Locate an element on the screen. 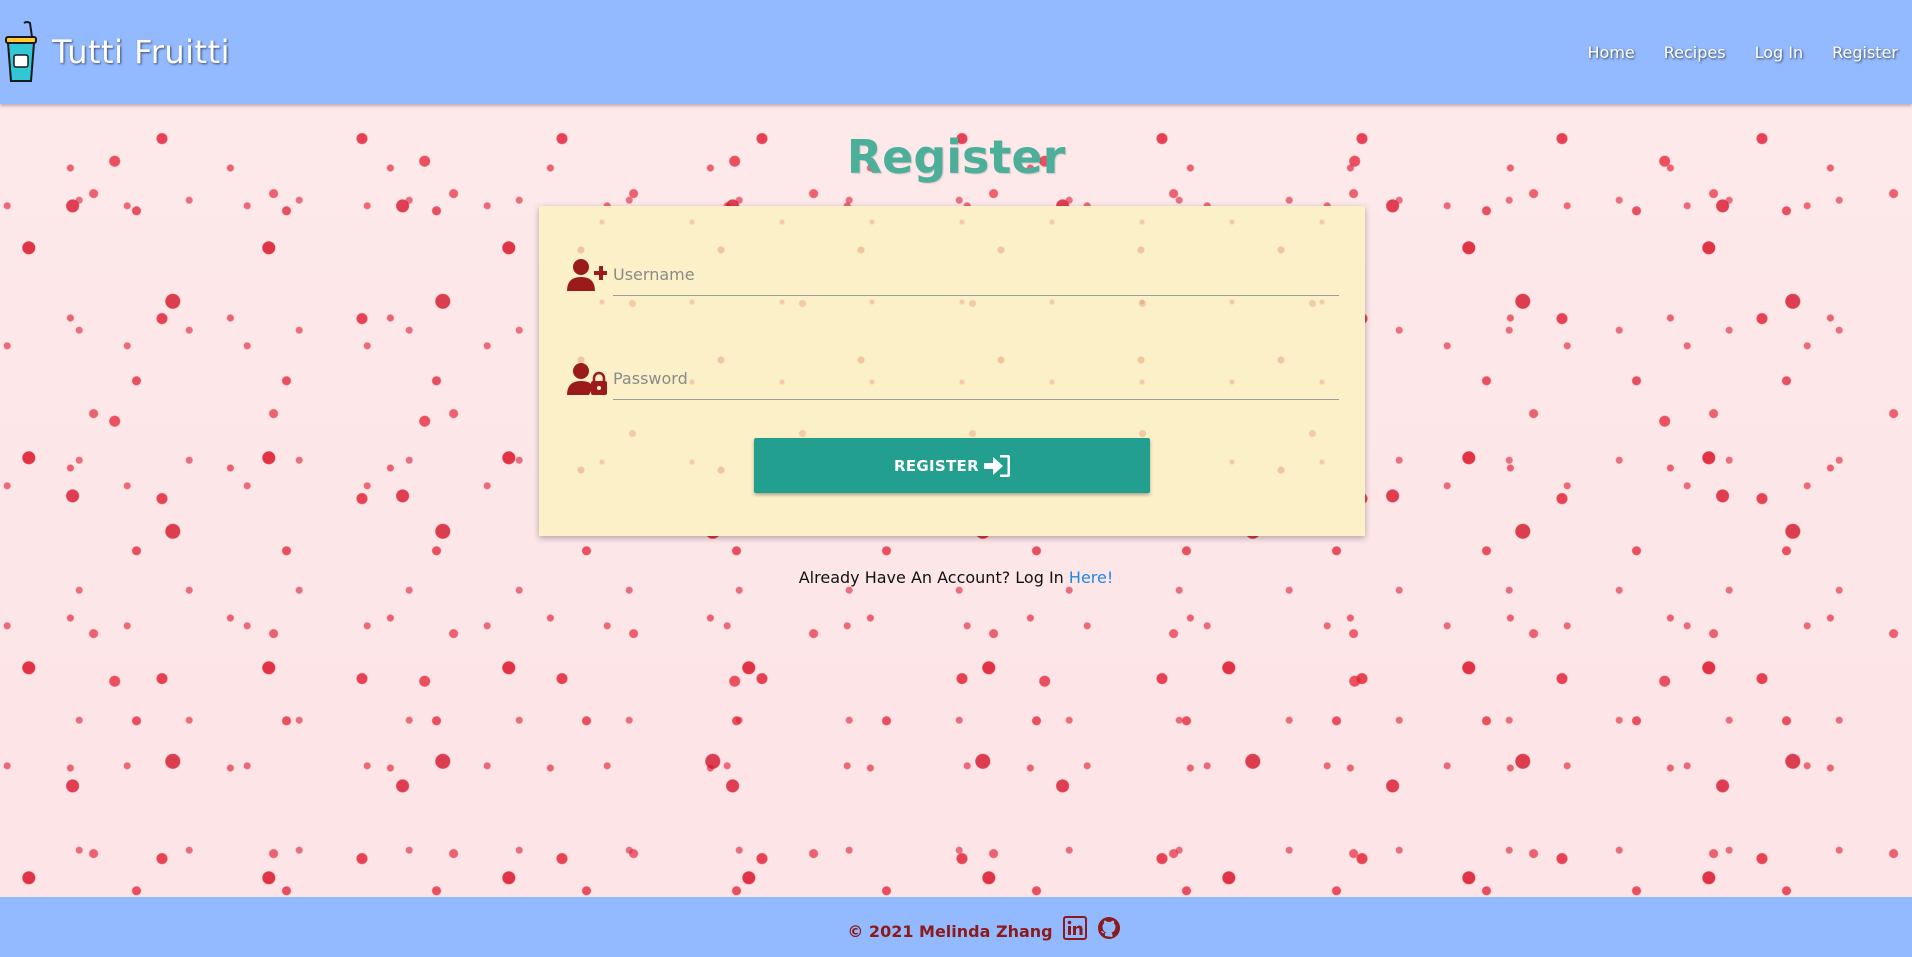  username-field is located at coordinates (953, 277).